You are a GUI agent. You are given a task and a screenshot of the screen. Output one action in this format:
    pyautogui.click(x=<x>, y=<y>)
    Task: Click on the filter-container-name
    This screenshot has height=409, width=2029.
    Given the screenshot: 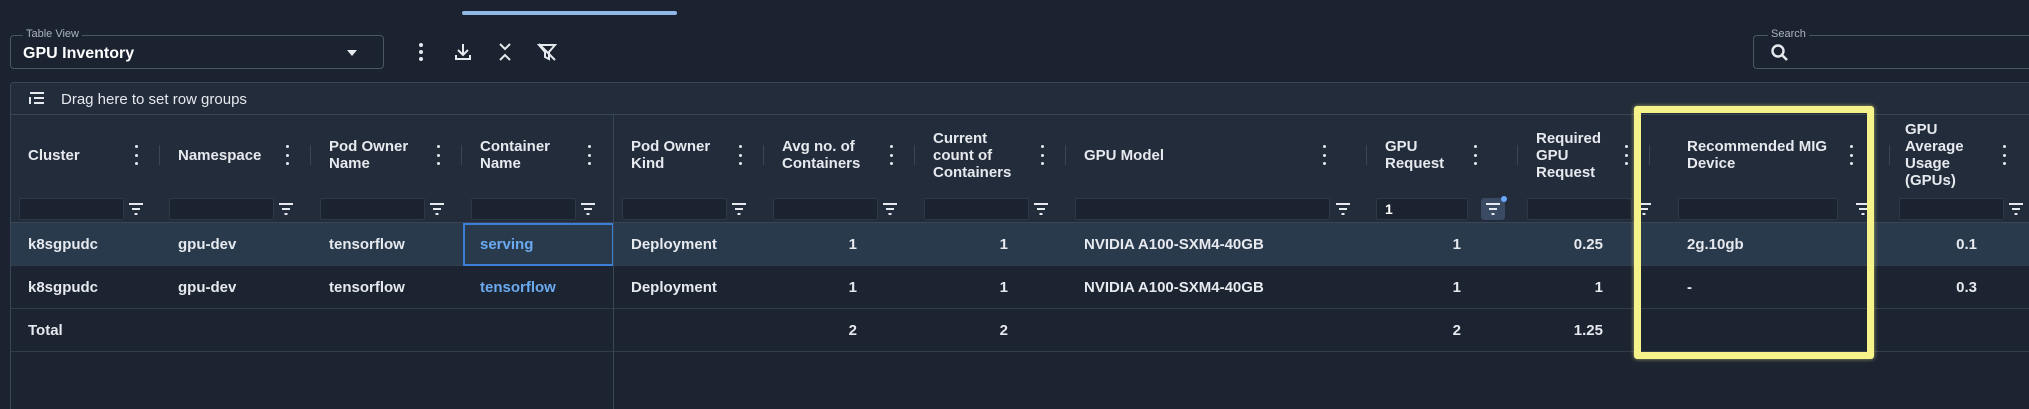 What is the action you would take?
    pyautogui.click(x=538, y=209)
    